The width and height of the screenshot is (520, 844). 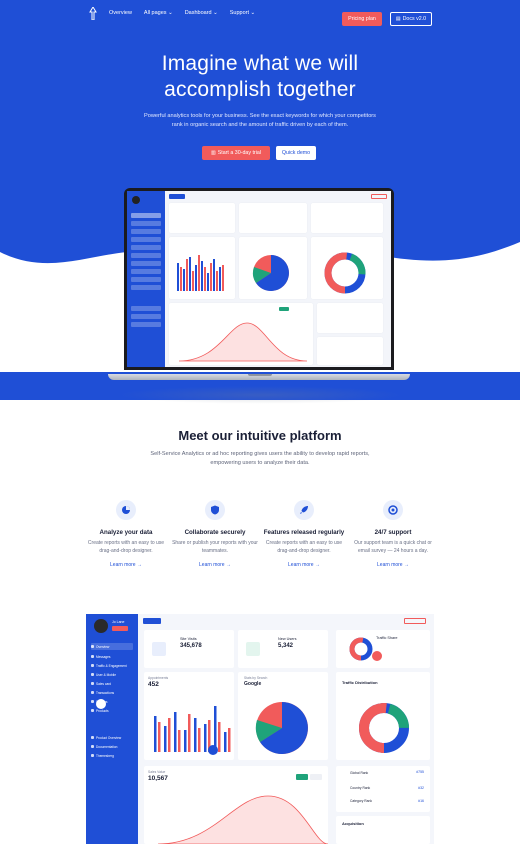 What do you see at coordinates (191, 646) in the screenshot?
I see `site-visits-value: 345,678` at bounding box center [191, 646].